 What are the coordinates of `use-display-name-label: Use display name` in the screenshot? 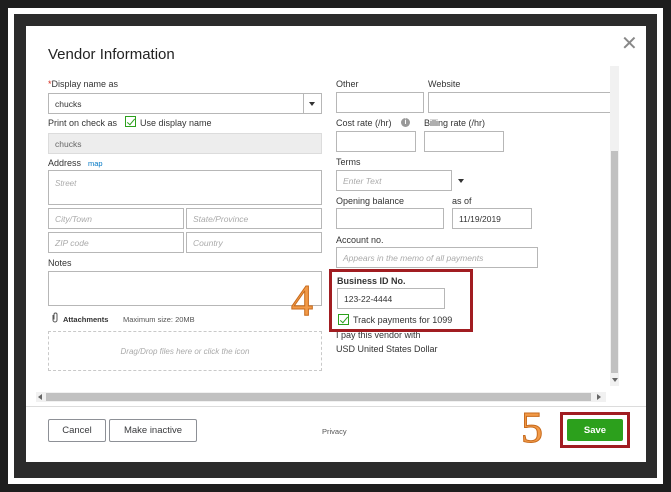 It's located at (176, 123).